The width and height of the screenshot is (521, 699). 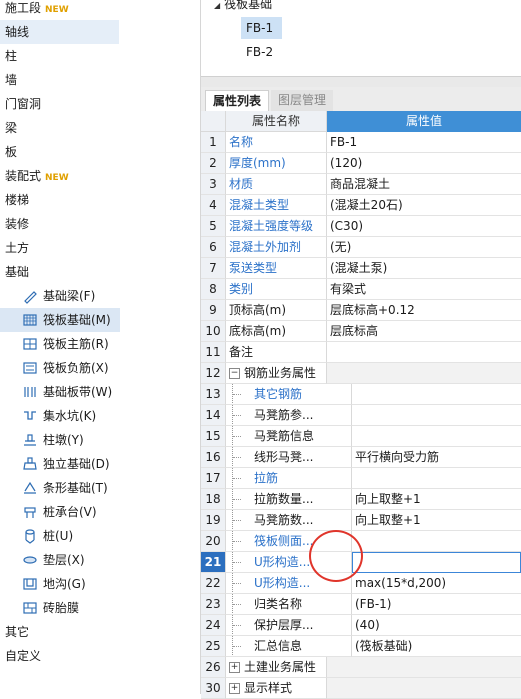 I want to click on sidebar-item-5: 梁, so click(x=100, y=128).